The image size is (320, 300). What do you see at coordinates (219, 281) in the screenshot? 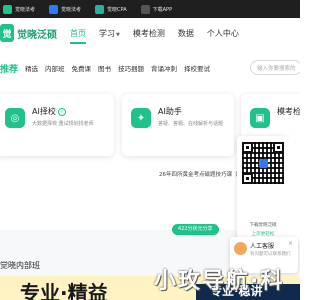
I see `watermark: 小玫导航·科` at bounding box center [219, 281].